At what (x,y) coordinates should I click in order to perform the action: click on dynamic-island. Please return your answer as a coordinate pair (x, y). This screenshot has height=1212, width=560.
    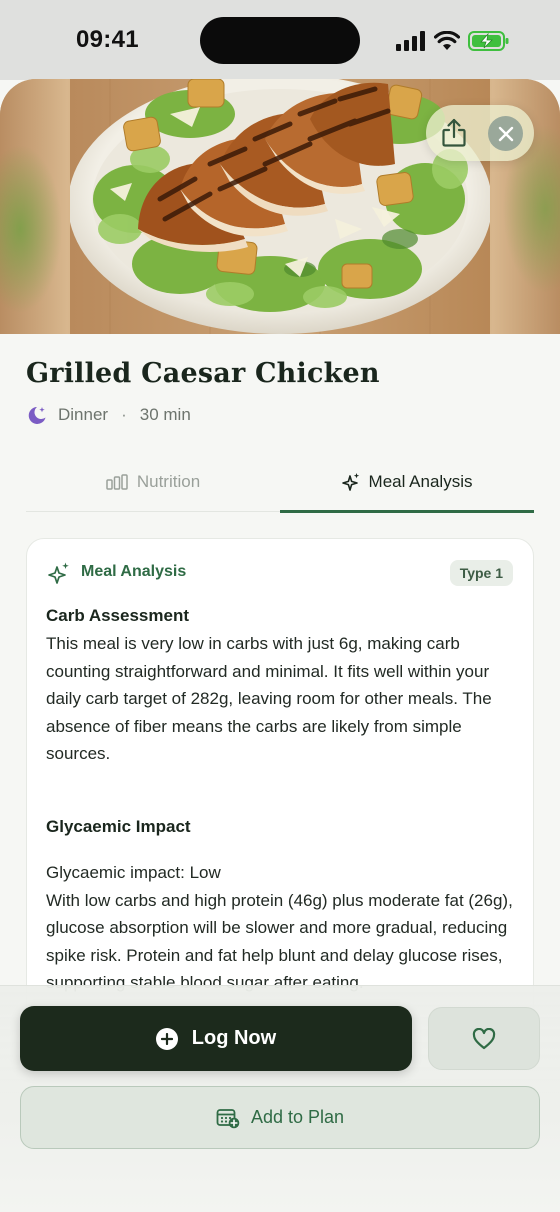
    Looking at the image, I should click on (280, 40).